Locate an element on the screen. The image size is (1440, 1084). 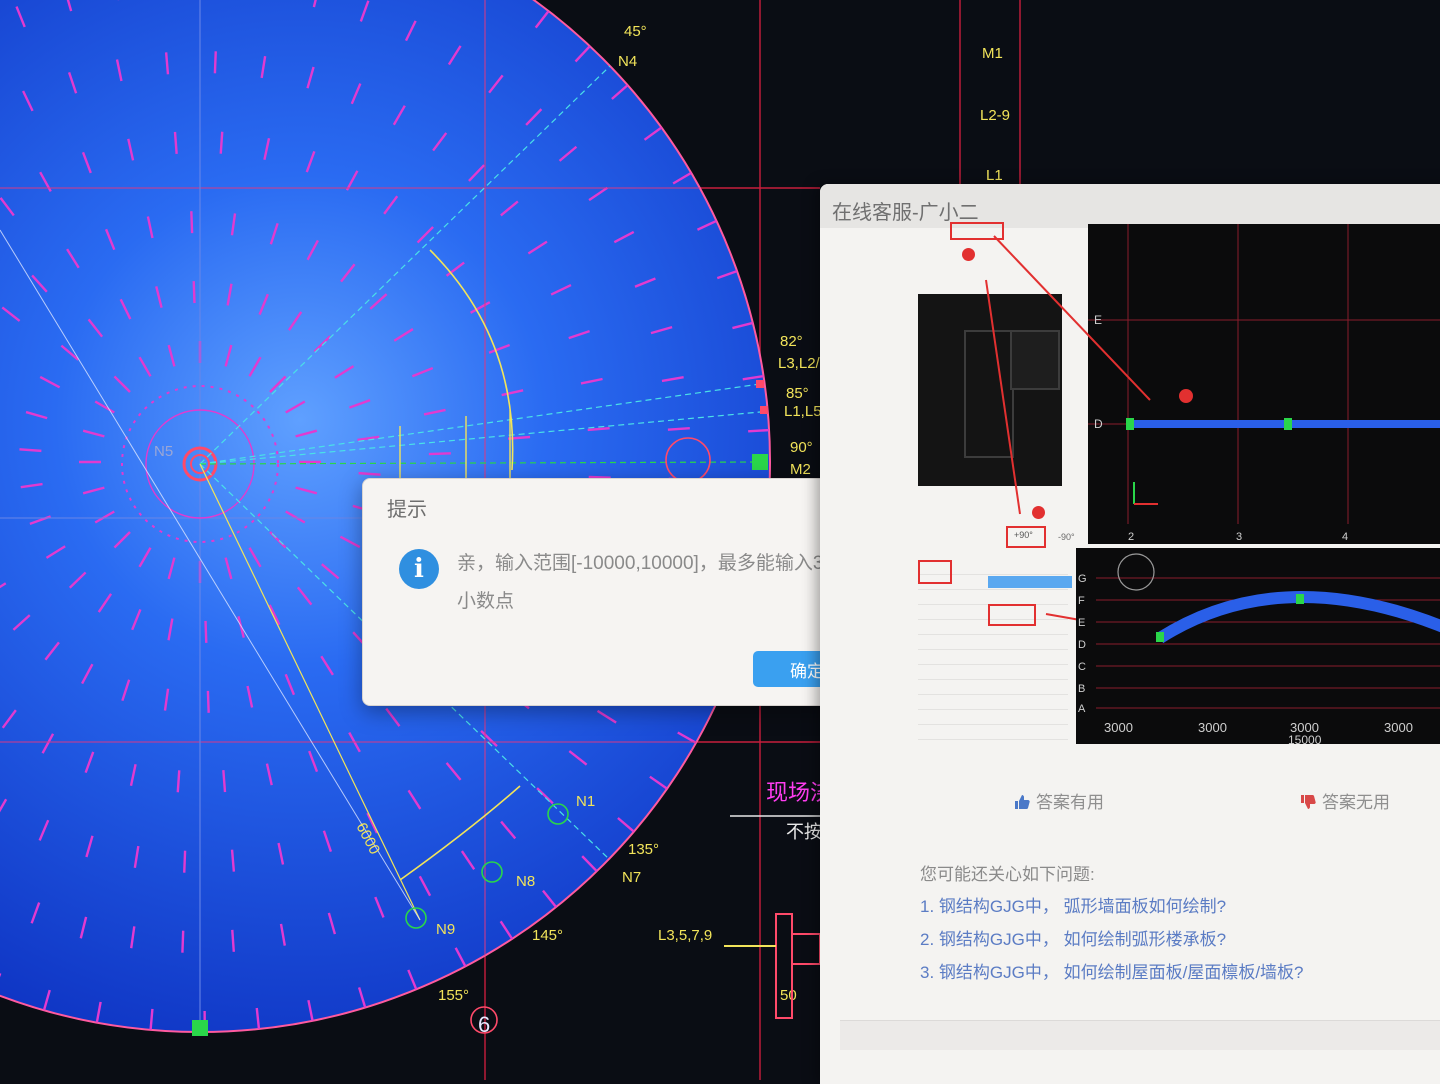
answer-useless-label: 答案无用 is located at coordinates (1356, 802).